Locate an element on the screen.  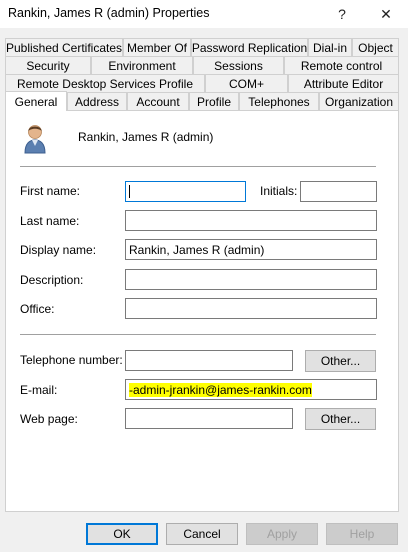
office-field is located at coordinates (251, 308).